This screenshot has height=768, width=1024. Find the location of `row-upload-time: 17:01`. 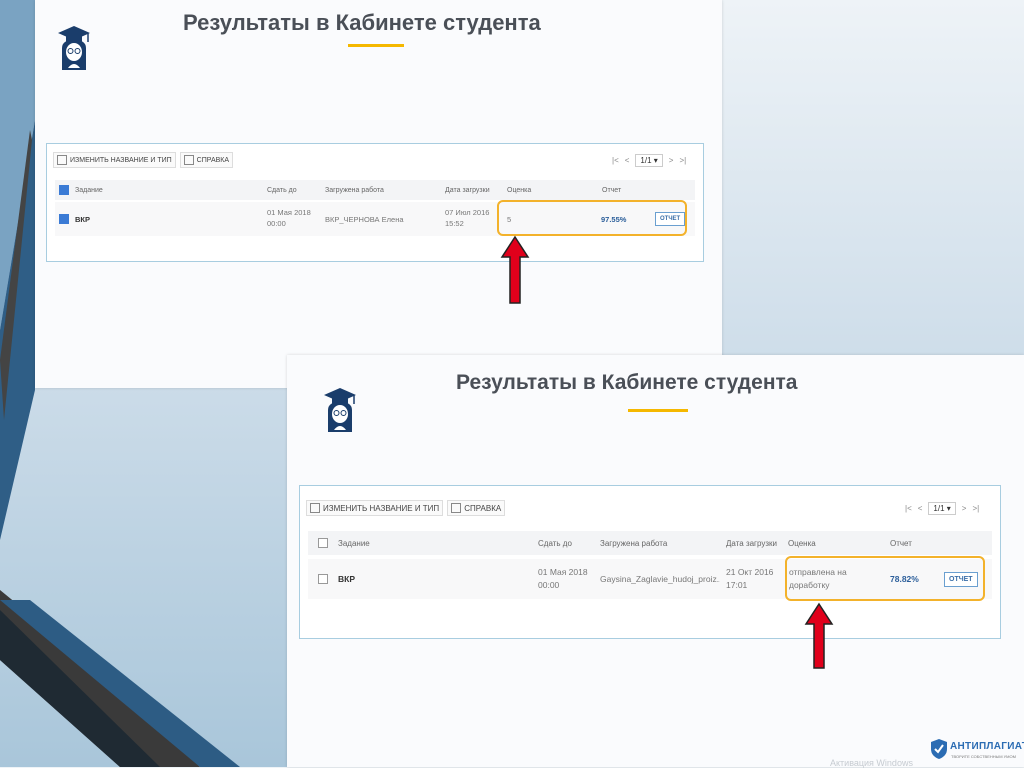

row-upload-time: 17:01 is located at coordinates (737, 585).